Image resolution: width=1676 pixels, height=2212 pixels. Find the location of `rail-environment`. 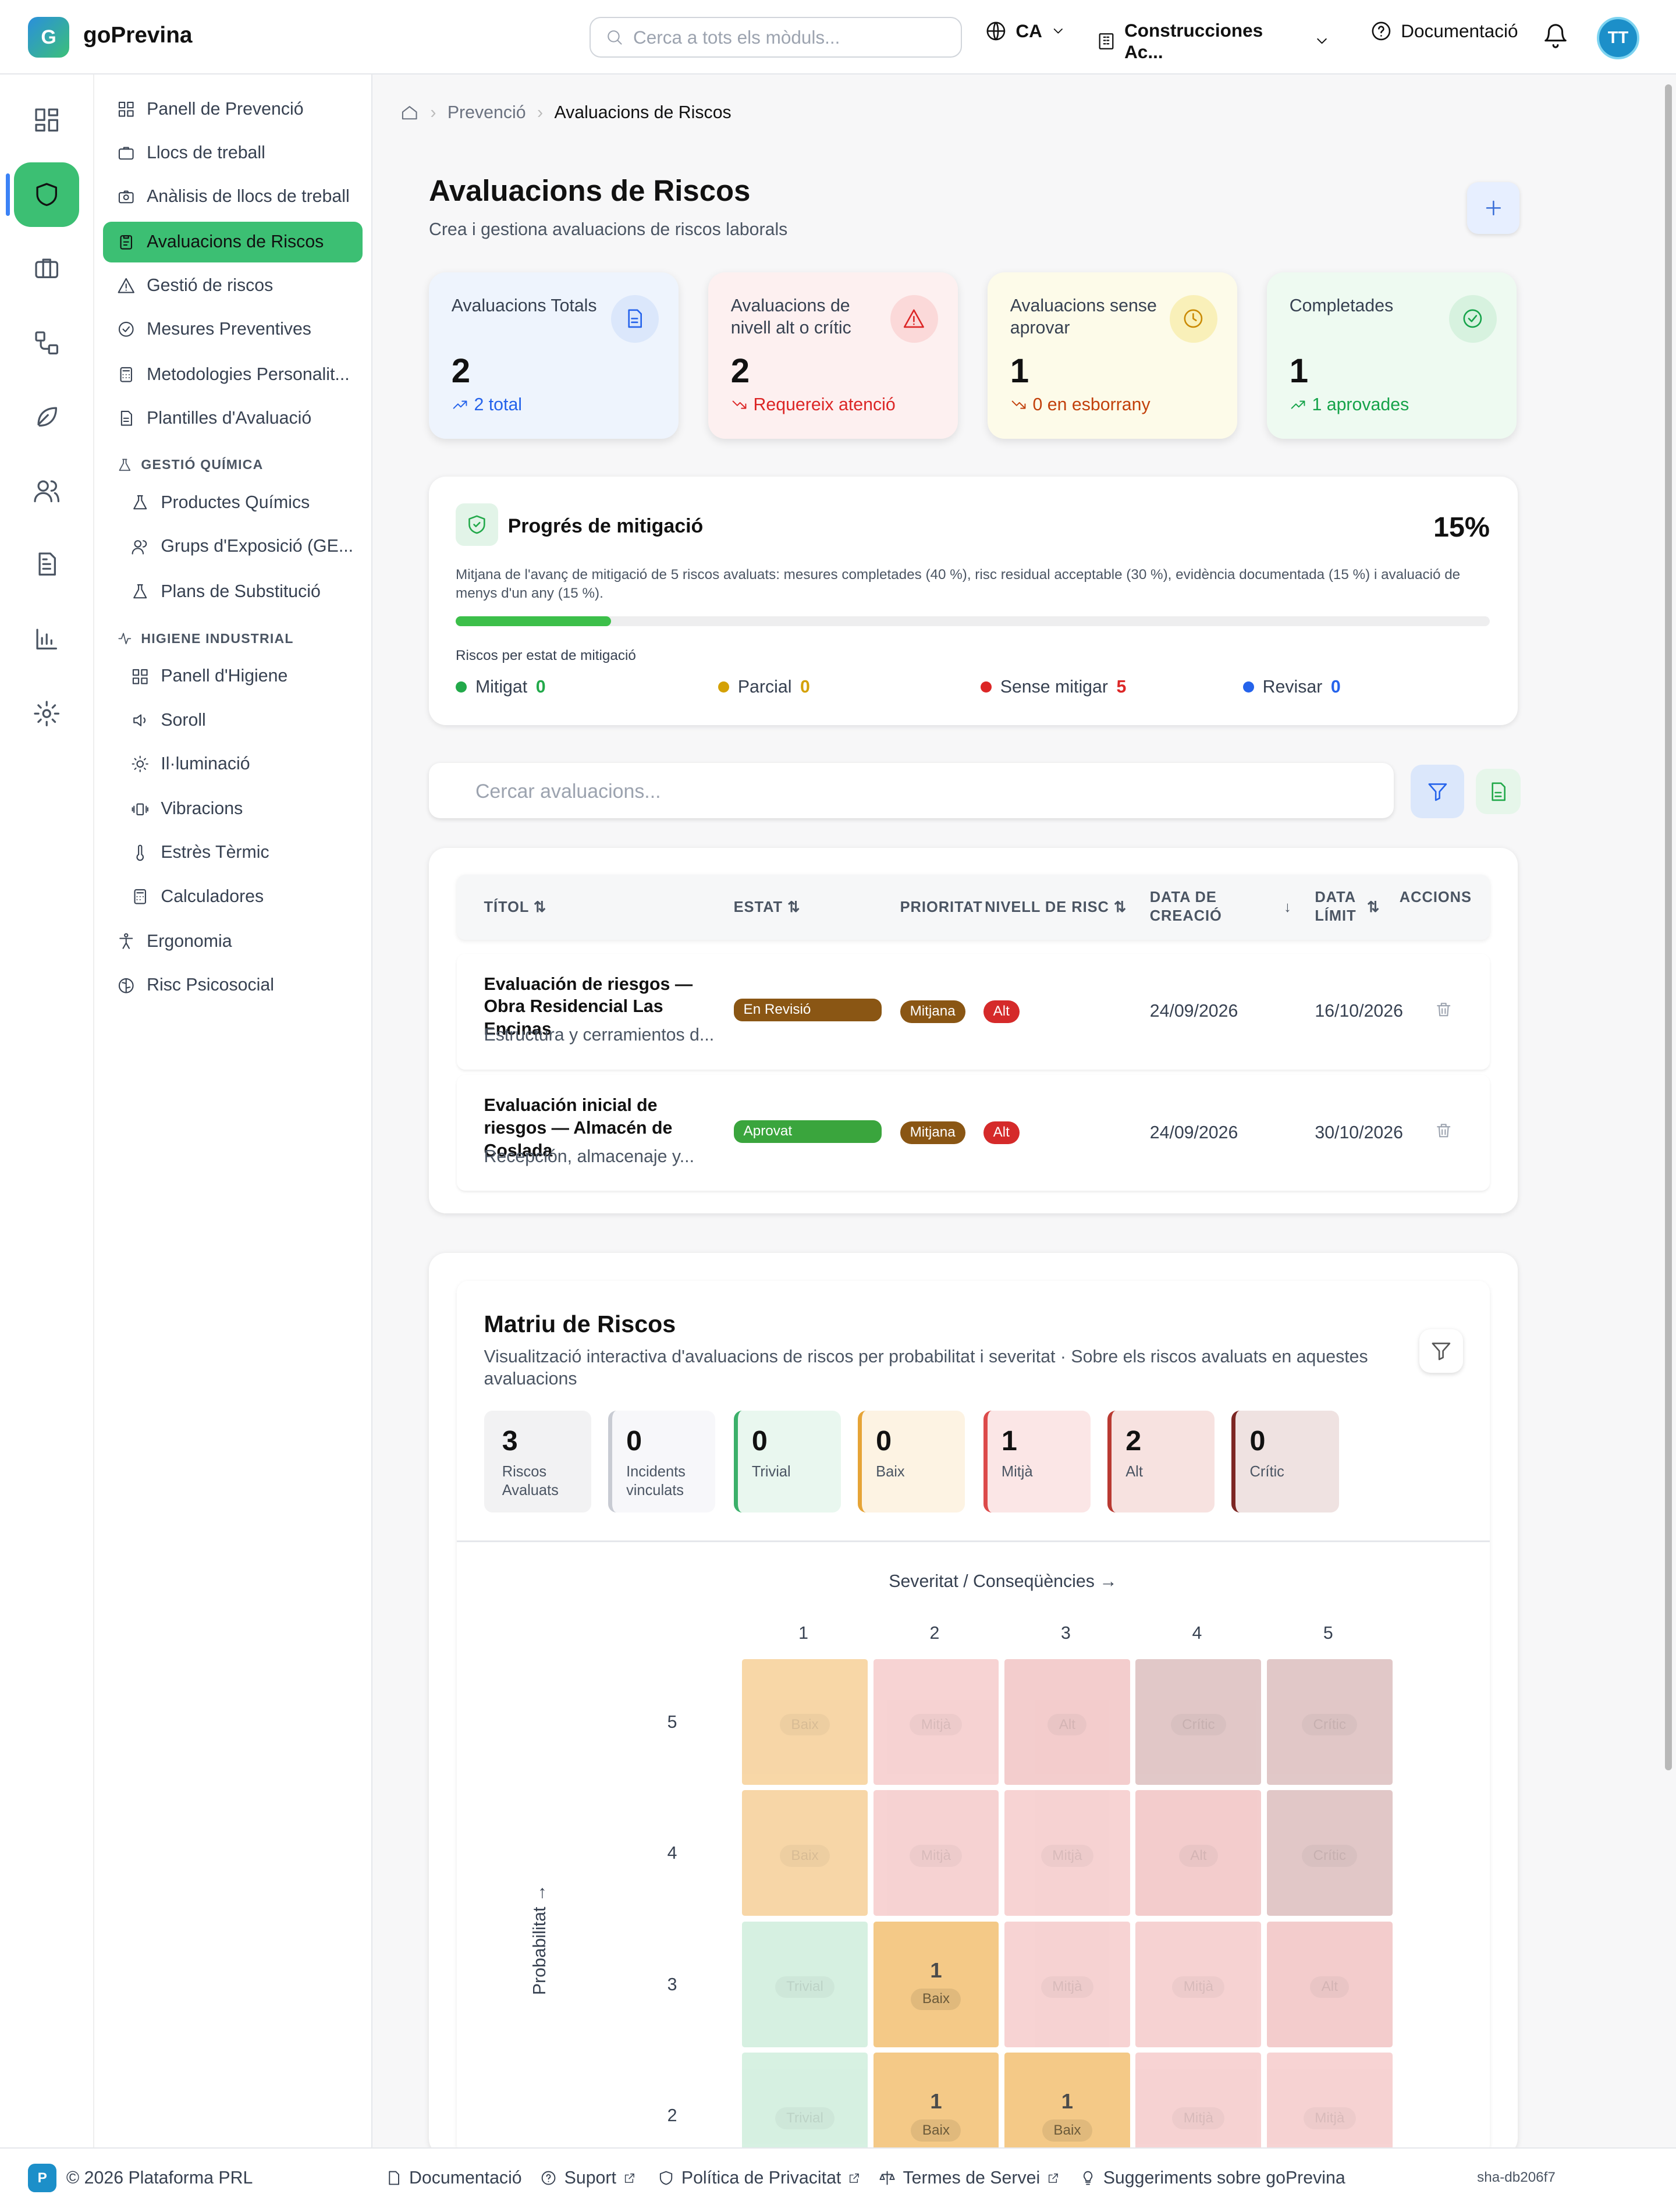

rail-environment is located at coordinates (46, 416).